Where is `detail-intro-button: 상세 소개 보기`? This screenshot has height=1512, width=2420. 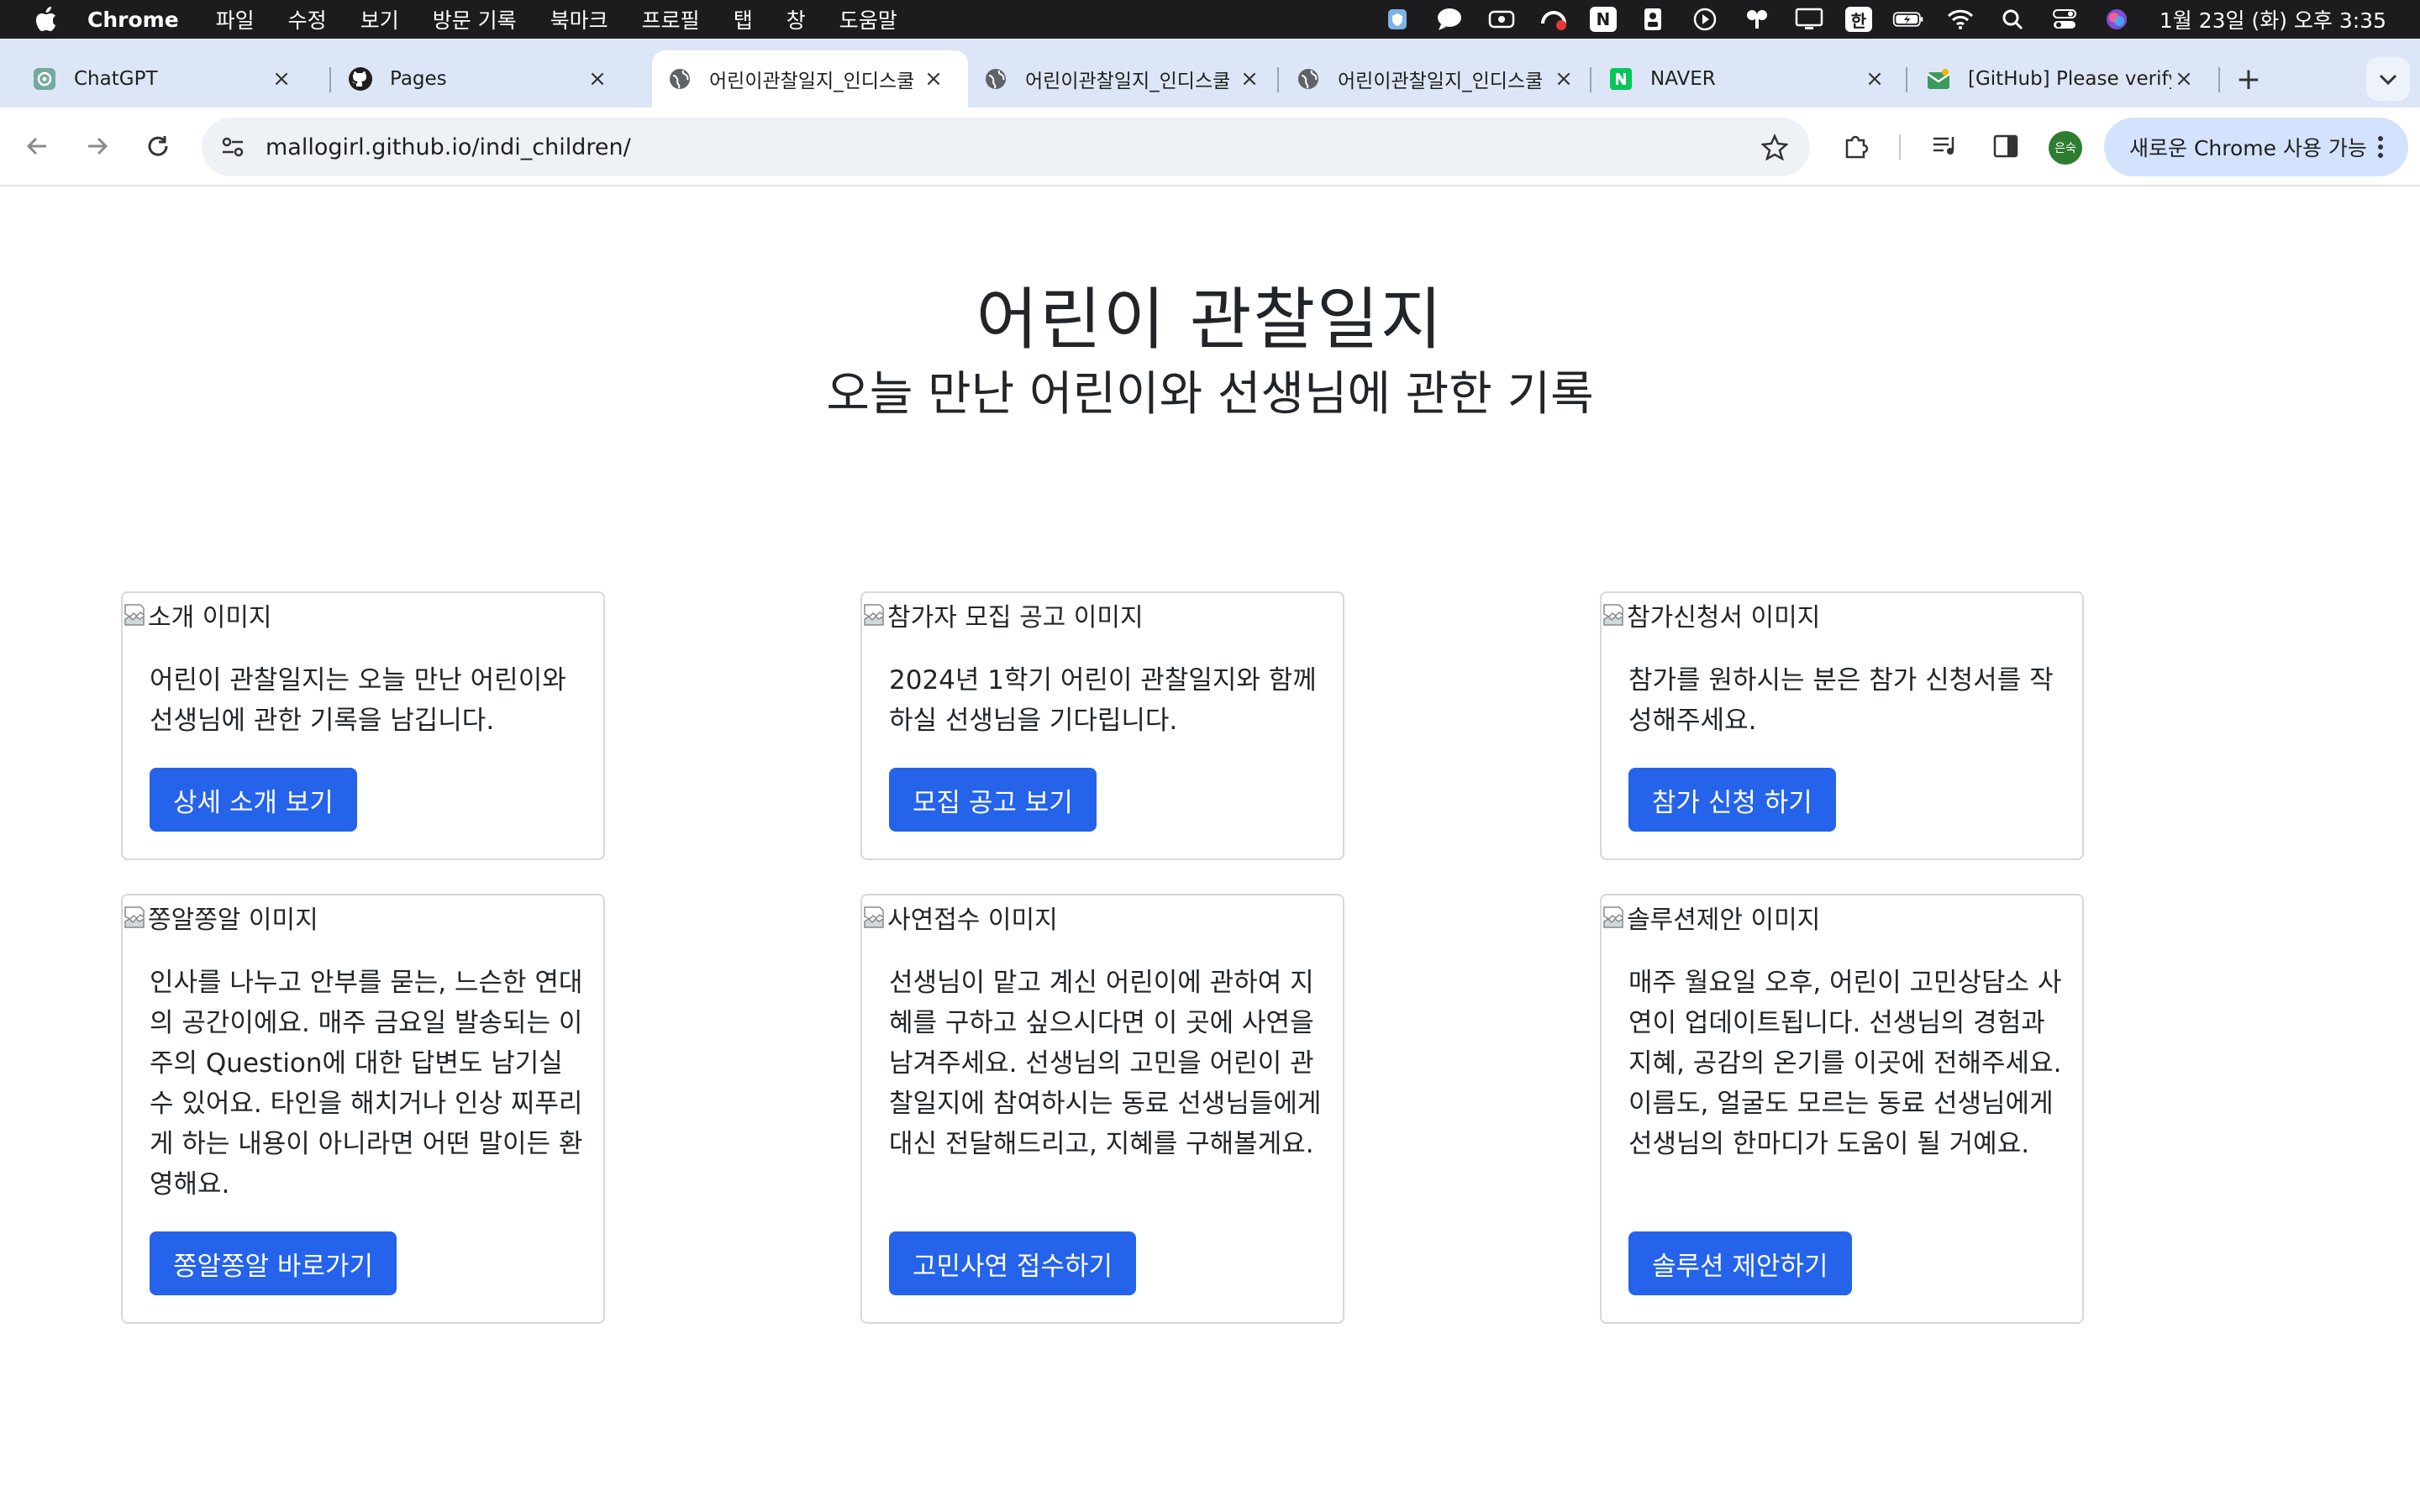 detail-intro-button: 상세 소개 보기 is located at coordinates (254, 800).